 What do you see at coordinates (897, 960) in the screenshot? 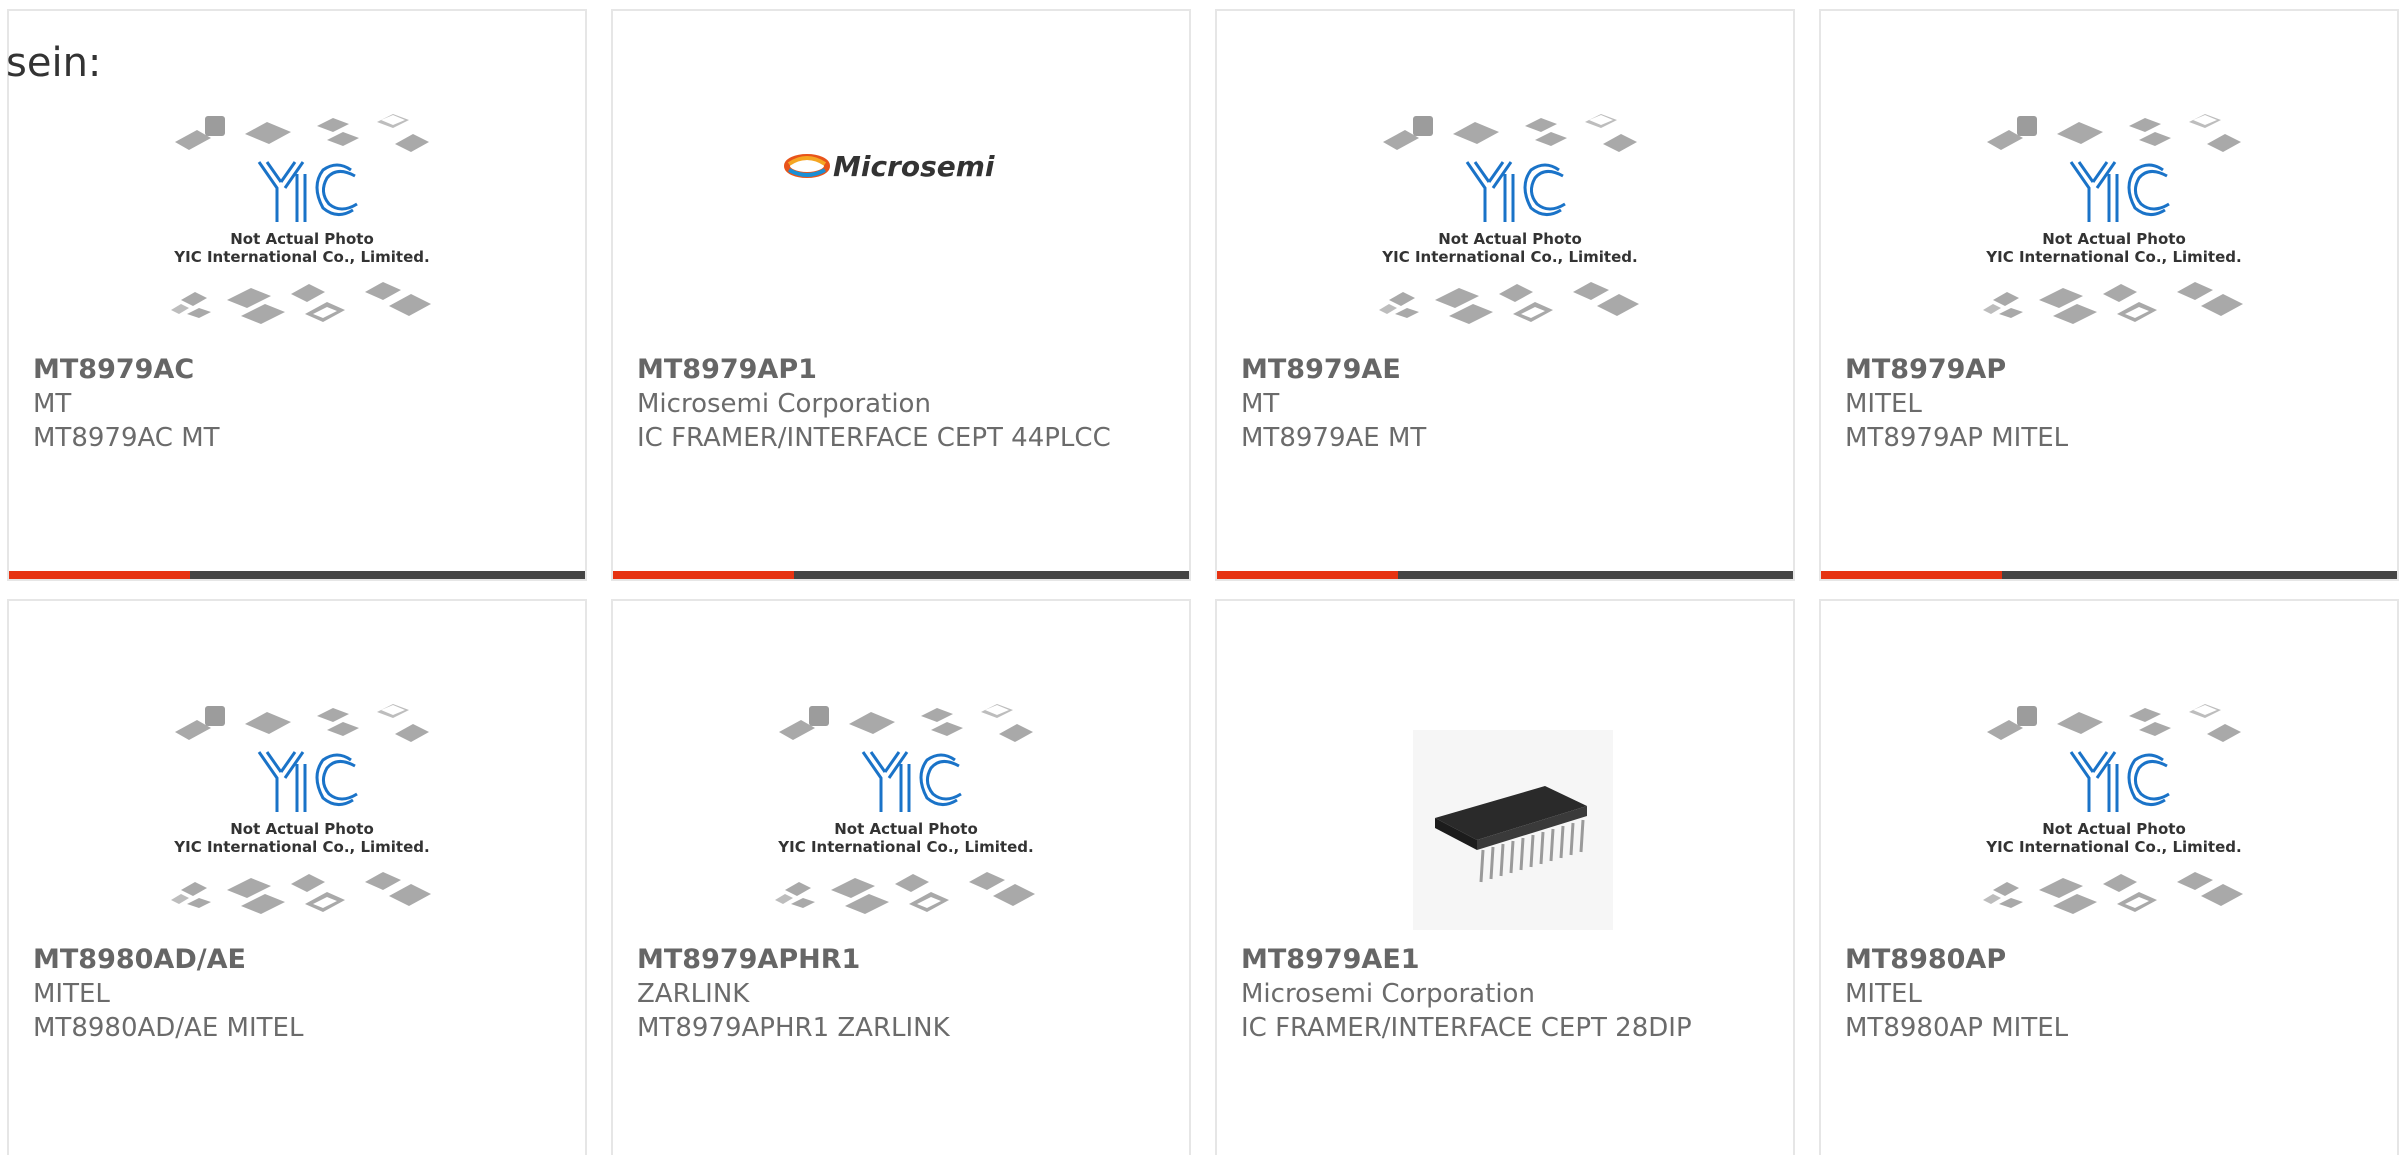
I see `product-part-number: MT8979APHR1` at bounding box center [897, 960].